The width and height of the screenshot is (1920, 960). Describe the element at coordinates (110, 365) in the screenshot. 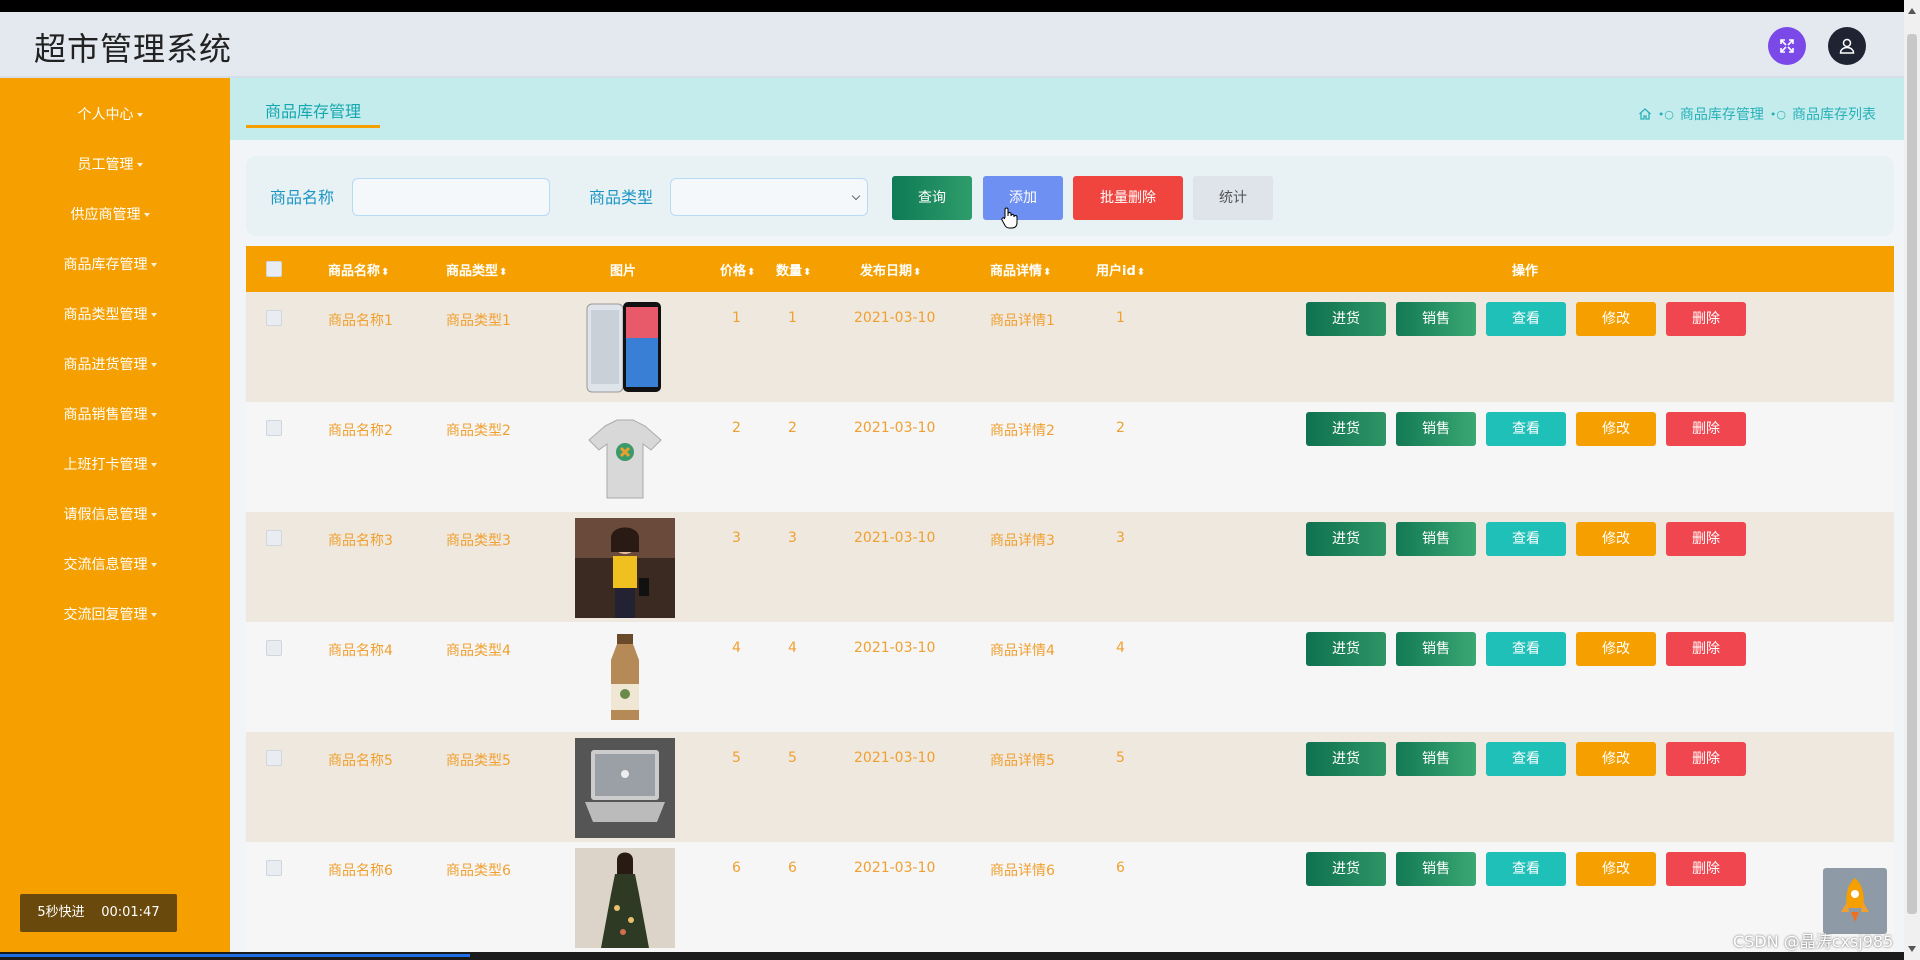

I see `sidebar-item-purchase: 商品进货管理` at that location.